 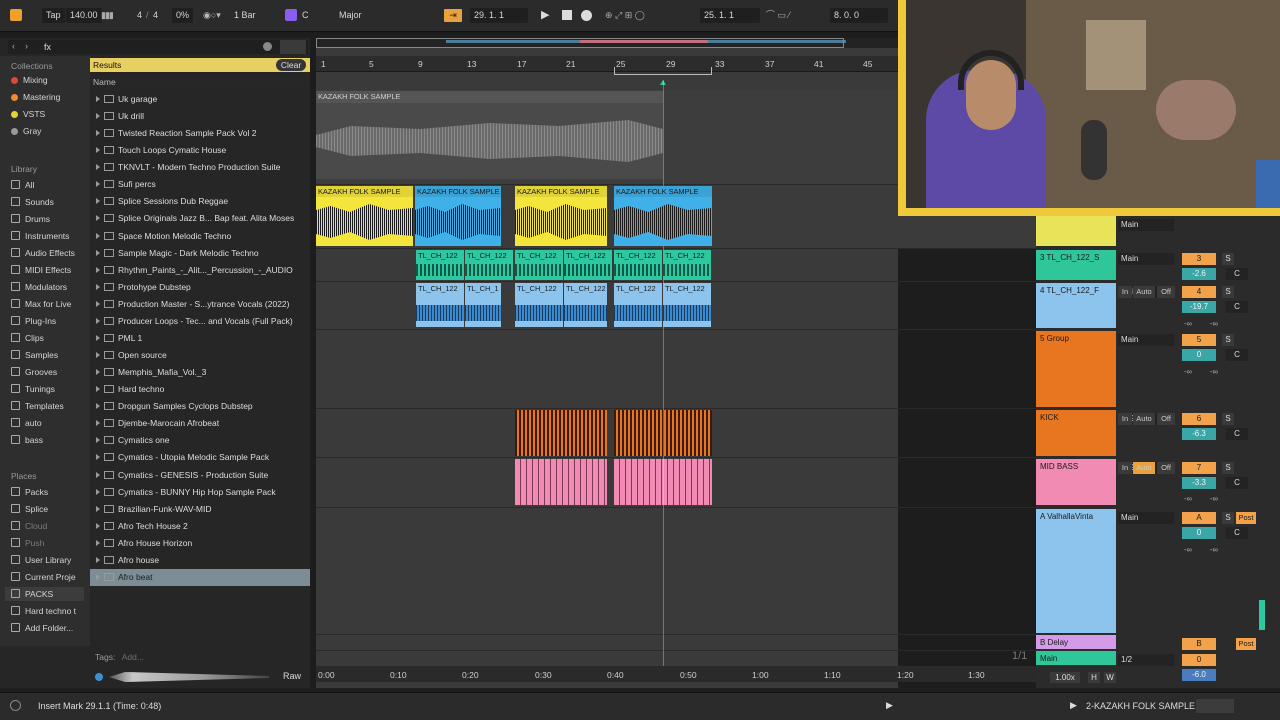 I want to click on library-item: Tunings, so click(x=33, y=389).